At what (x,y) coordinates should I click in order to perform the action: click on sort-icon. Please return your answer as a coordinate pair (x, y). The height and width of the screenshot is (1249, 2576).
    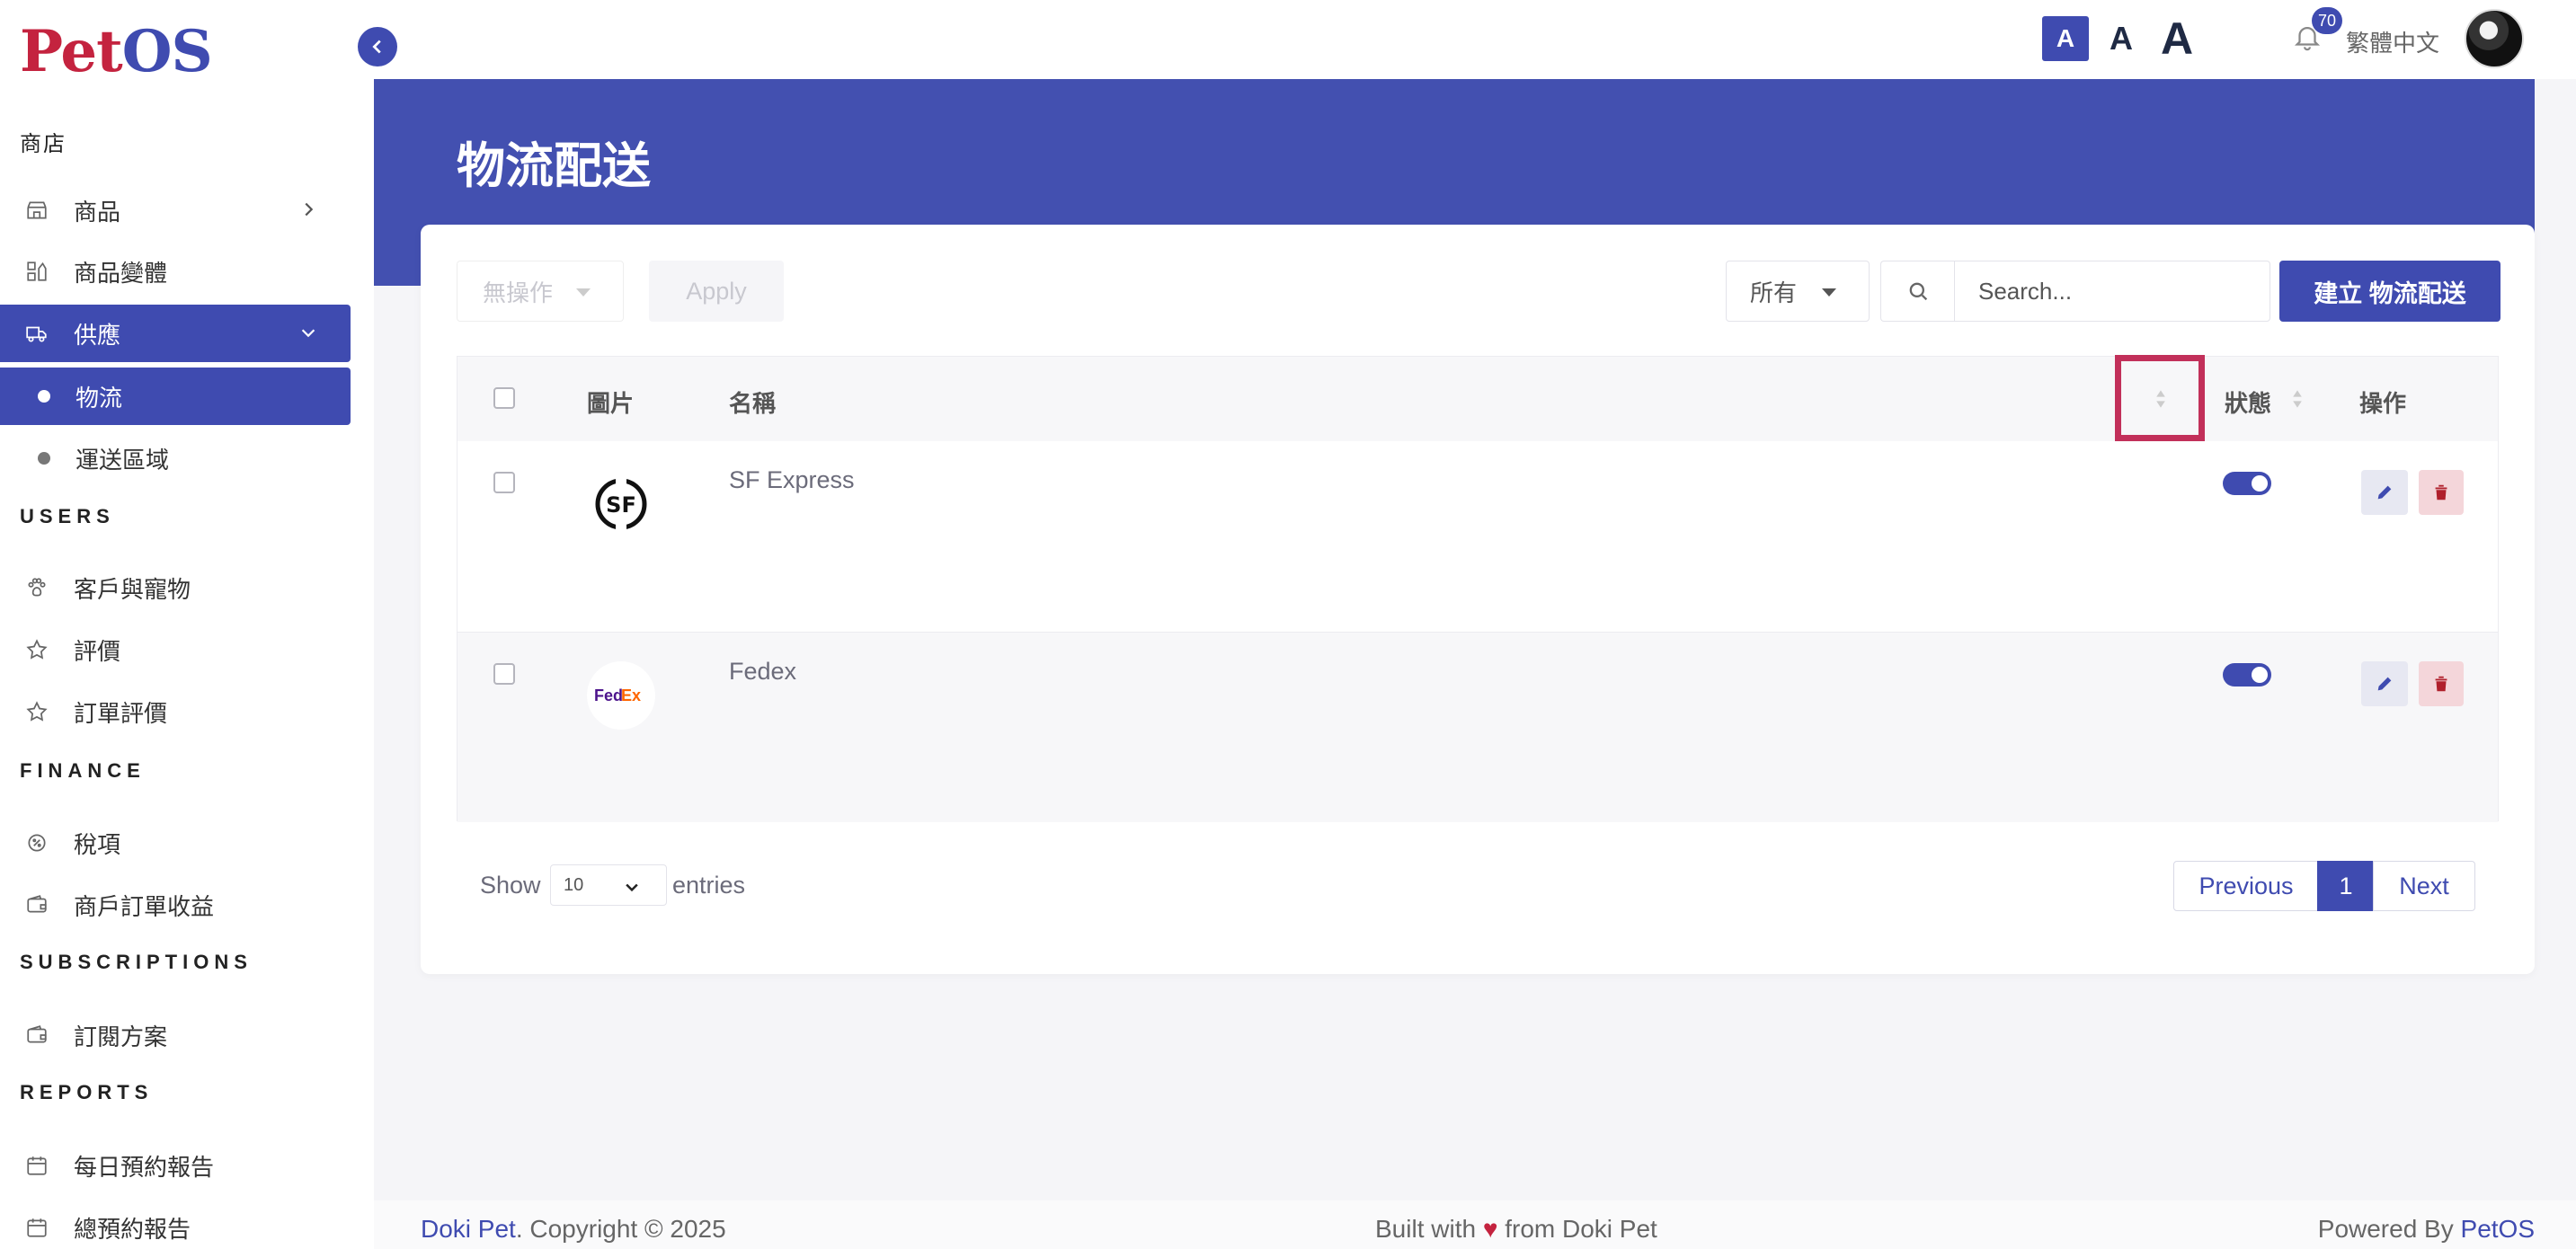
    Looking at the image, I should click on (2297, 399).